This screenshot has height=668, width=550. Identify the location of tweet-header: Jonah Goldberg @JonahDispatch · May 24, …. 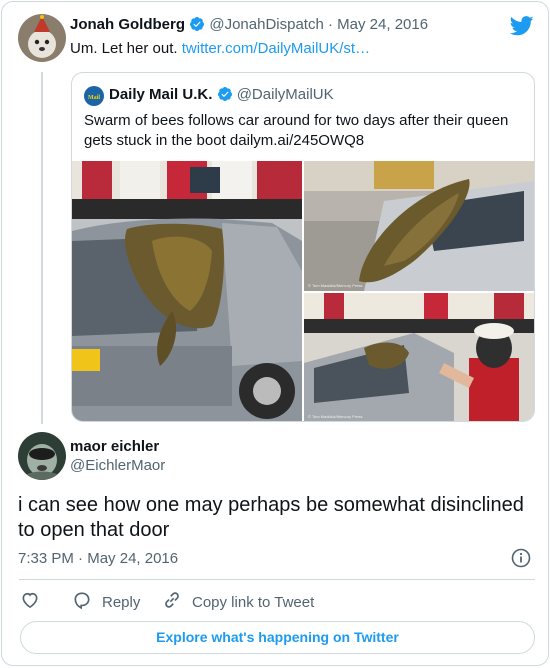
(249, 26).